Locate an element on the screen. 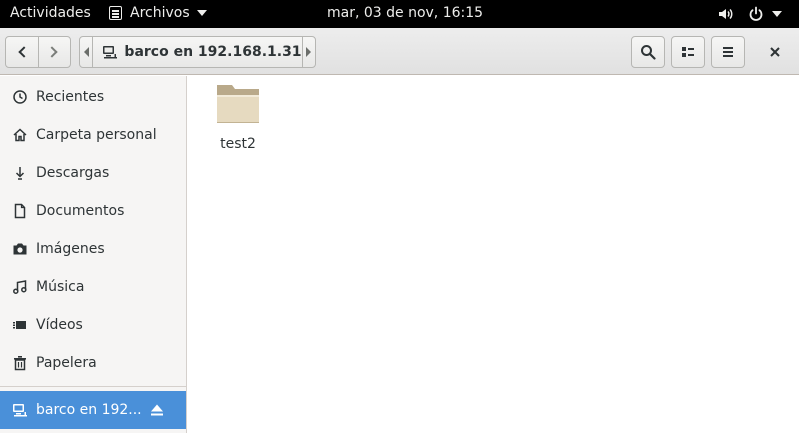 The width and height of the screenshot is (799, 433). system-menu-caret-icon is located at coordinates (777, 14).